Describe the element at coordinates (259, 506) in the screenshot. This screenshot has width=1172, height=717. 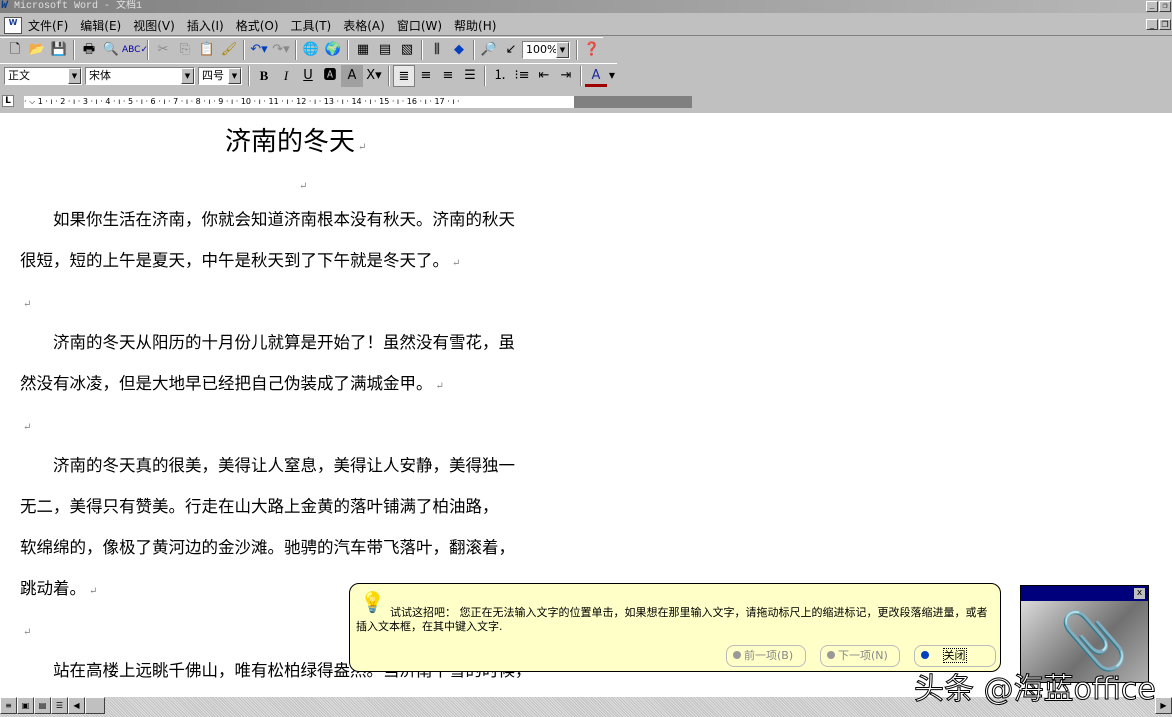
I see `line-text: 无二，美得只有赞美。行走在山大路上金黄的落叶铺满了柏油路，` at that location.